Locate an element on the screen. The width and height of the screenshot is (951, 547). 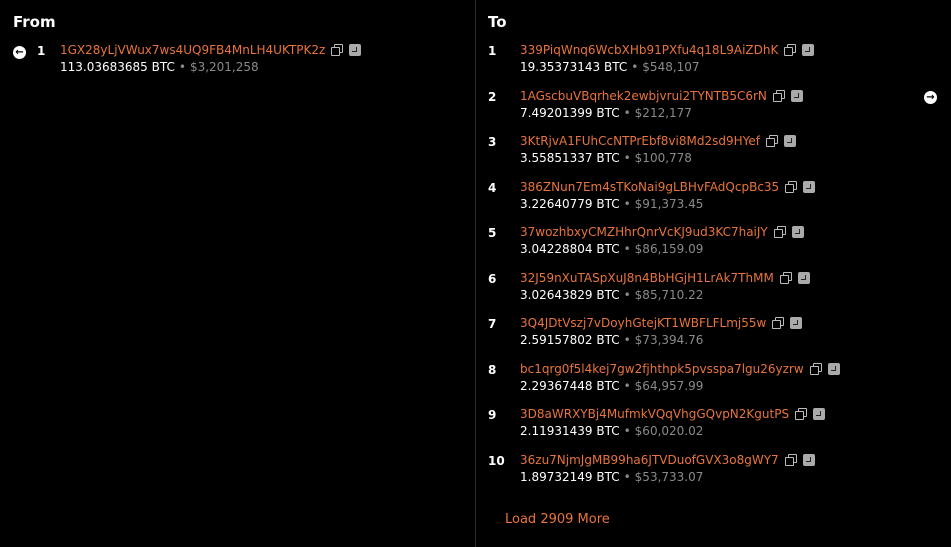
output-address-link: 386ZNun7Em4sTKoNai9gLBHvFAdQcpBc35 is located at coordinates (649, 187).